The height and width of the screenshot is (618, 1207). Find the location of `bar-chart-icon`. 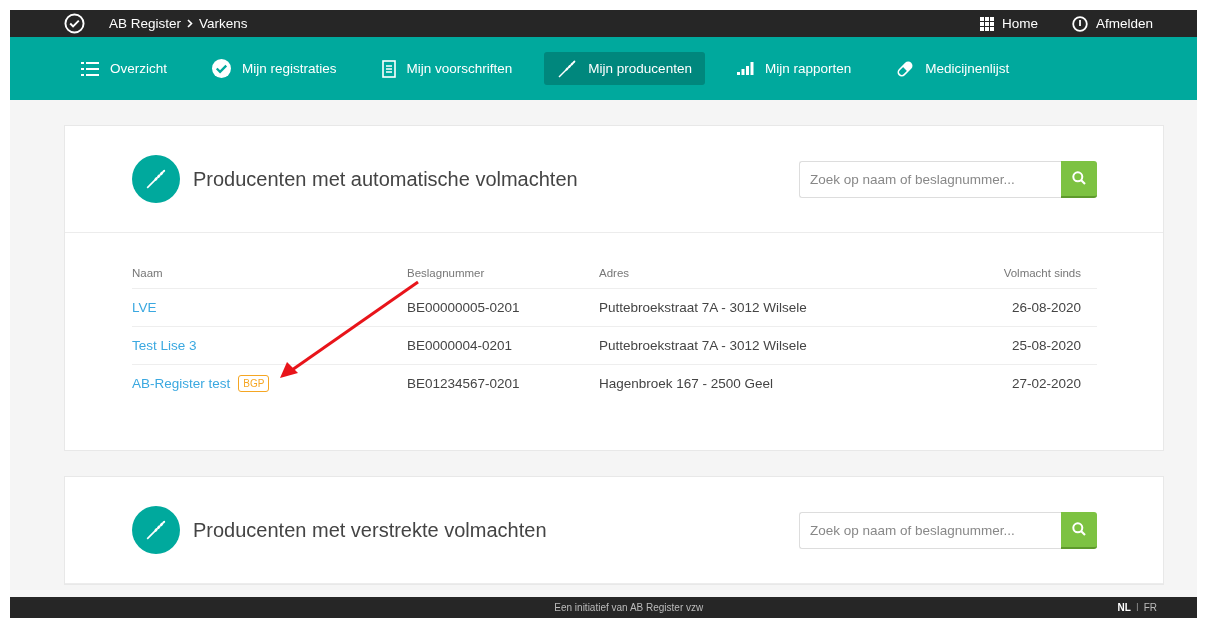

bar-chart-icon is located at coordinates (745, 68).